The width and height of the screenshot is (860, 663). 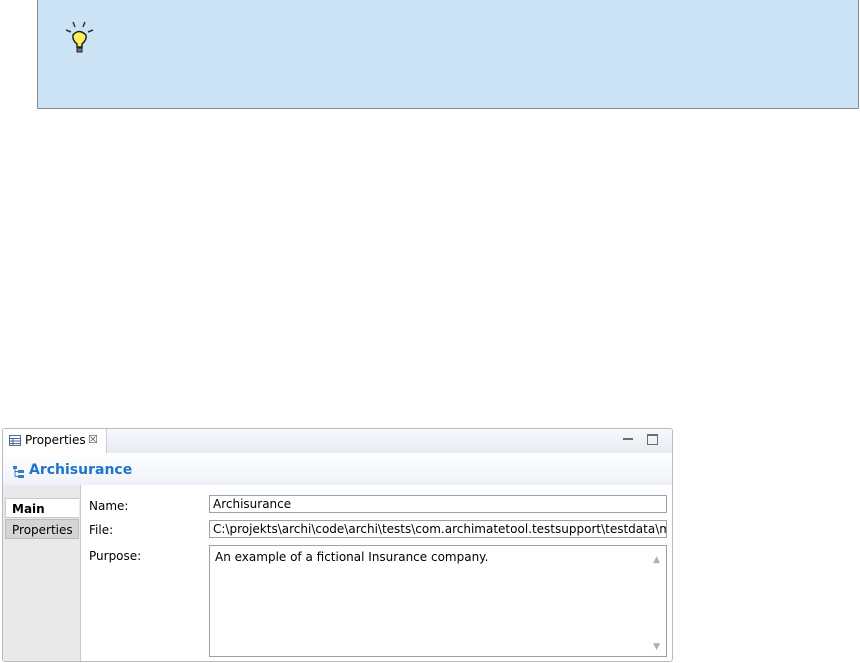 I want to click on properties-view-tab: Properties ☒, so click(x=55, y=441).